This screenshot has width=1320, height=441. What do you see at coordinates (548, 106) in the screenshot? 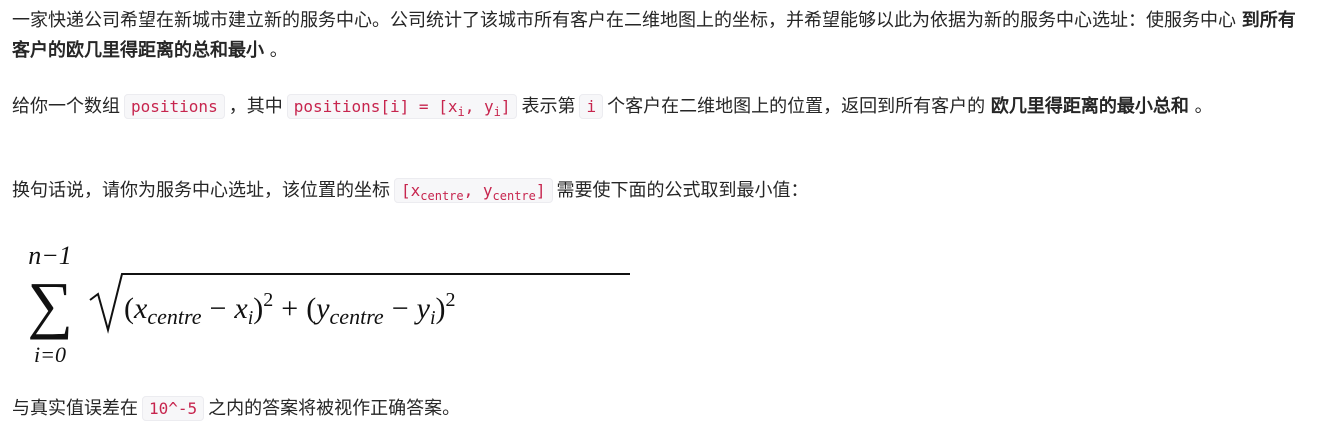
I see `input-mid2: 表示第` at bounding box center [548, 106].